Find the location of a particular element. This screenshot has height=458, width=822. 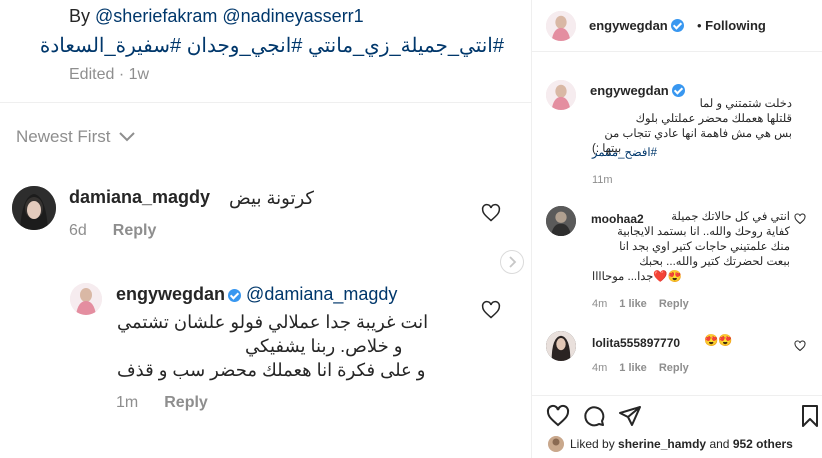

credit-mentions: @sheriefakram @nadineyasserr1 is located at coordinates (229, 16).